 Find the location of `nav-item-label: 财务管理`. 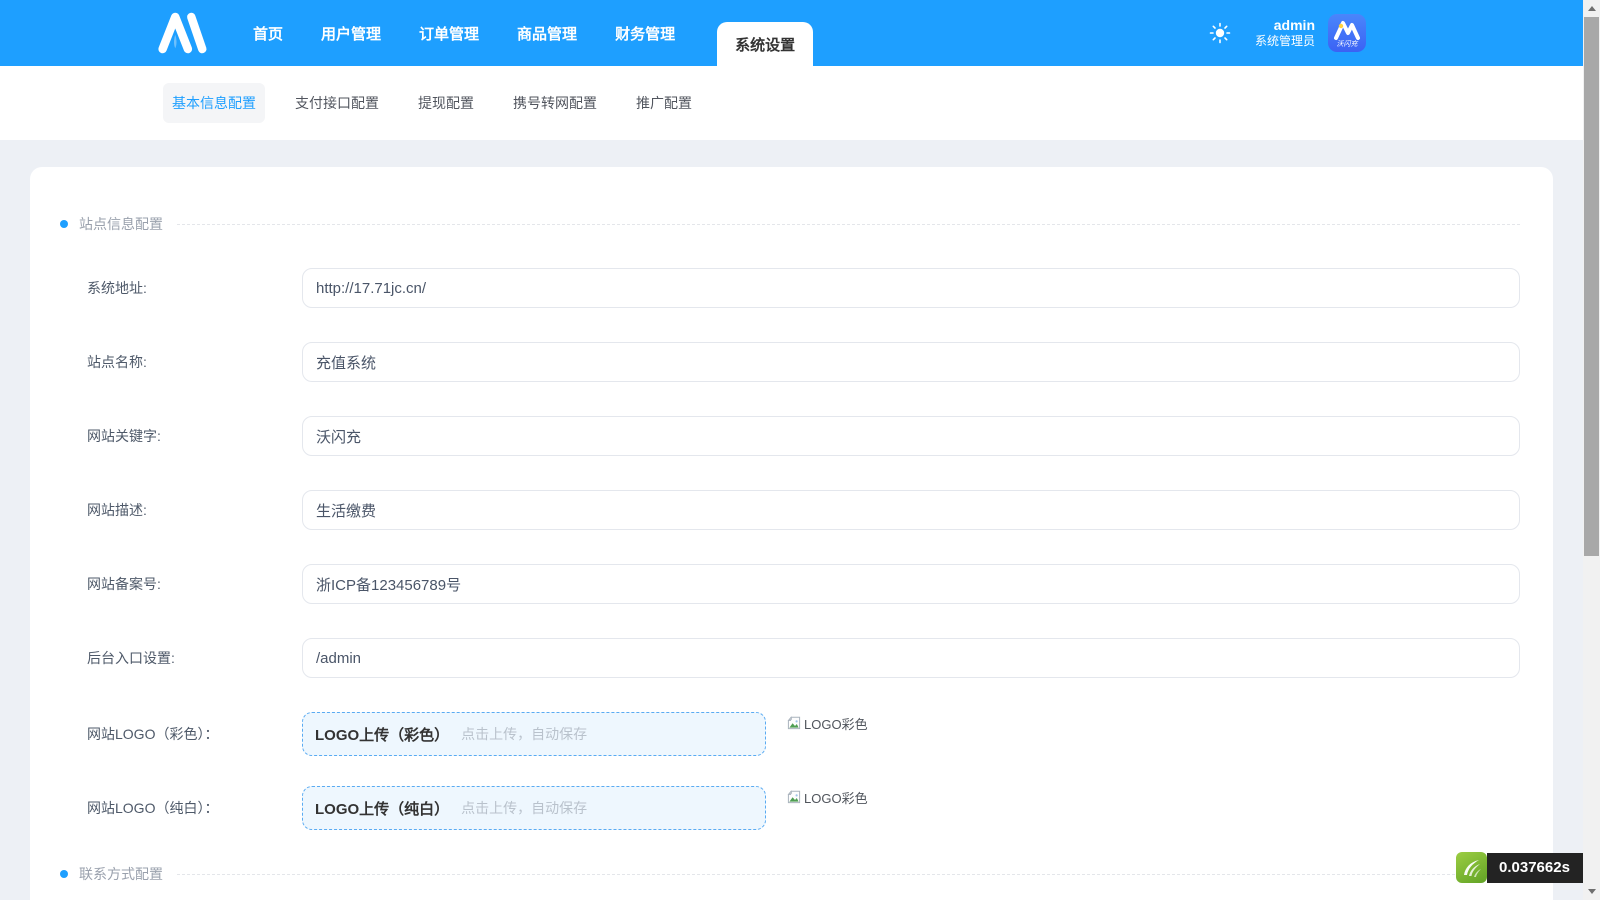

nav-item-label: 财务管理 is located at coordinates (645, 34).